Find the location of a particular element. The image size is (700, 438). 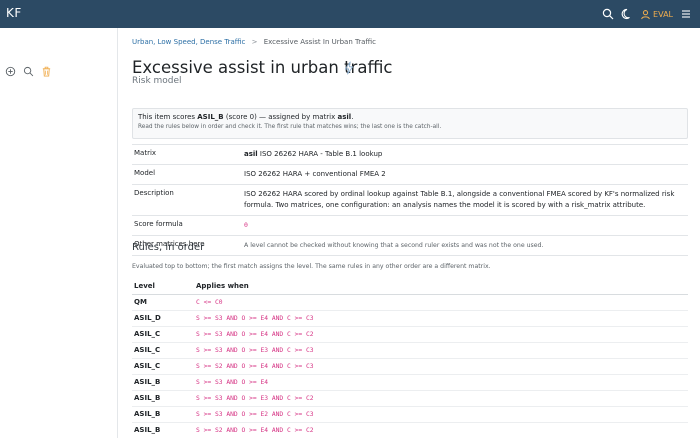

lightning-bolt-icon is located at coordinates (349, 68).